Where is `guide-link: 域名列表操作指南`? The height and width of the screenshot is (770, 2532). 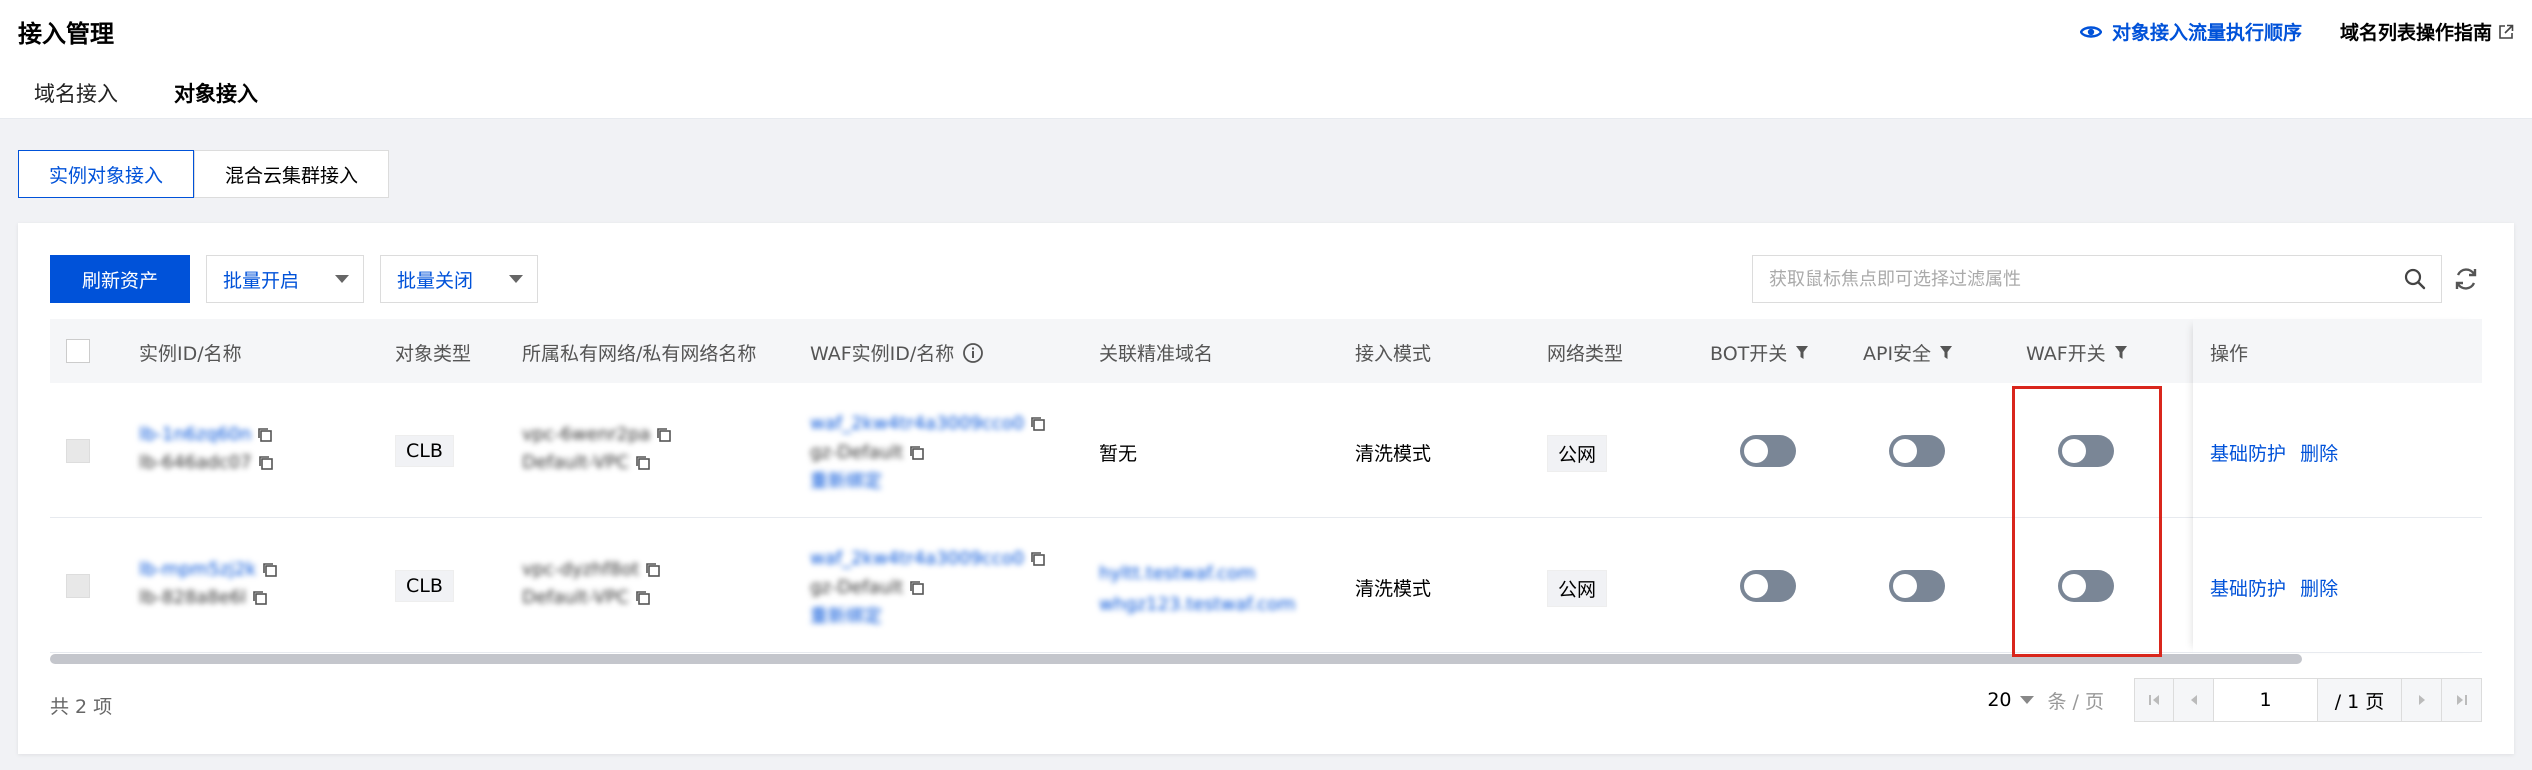
guide-link: 域名列表操作指南 is located at coordinates (2427, 31).